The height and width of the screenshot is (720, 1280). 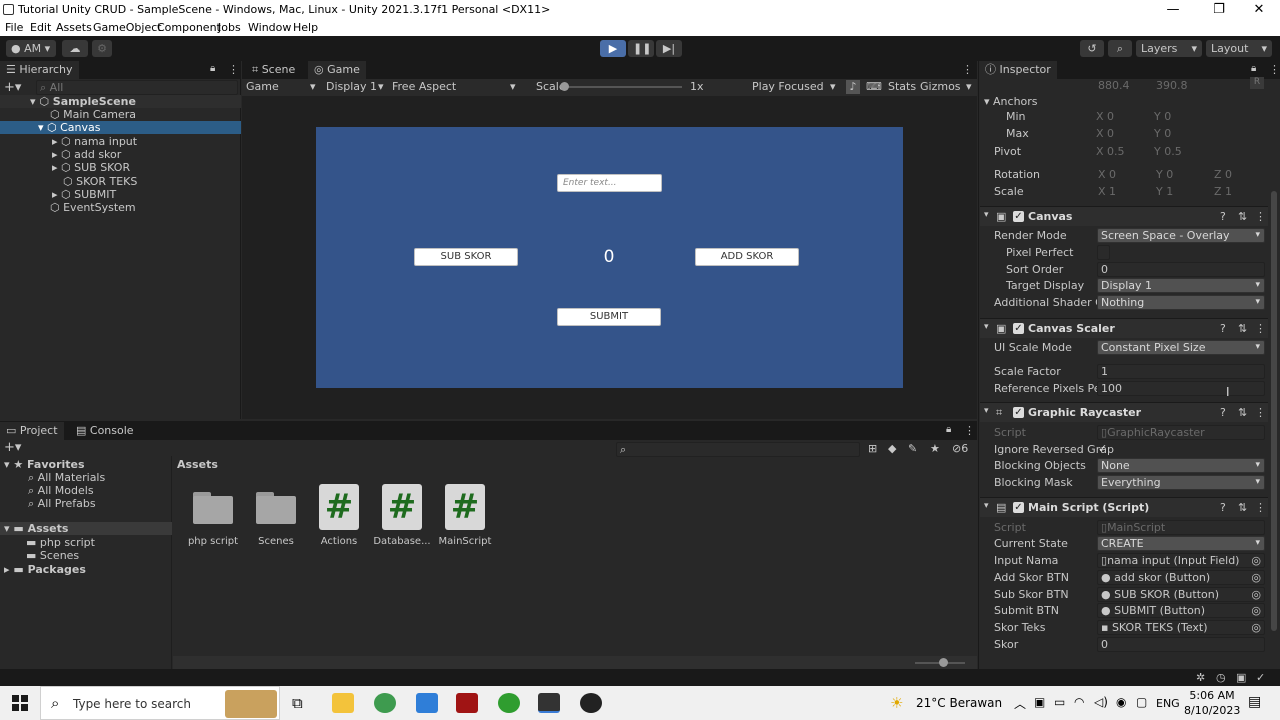 What do you see at coordinates (86, 528) in the screenshot?
I see `assets-folder: ▾ ▬ Assets` at bounding box center [86, 528].